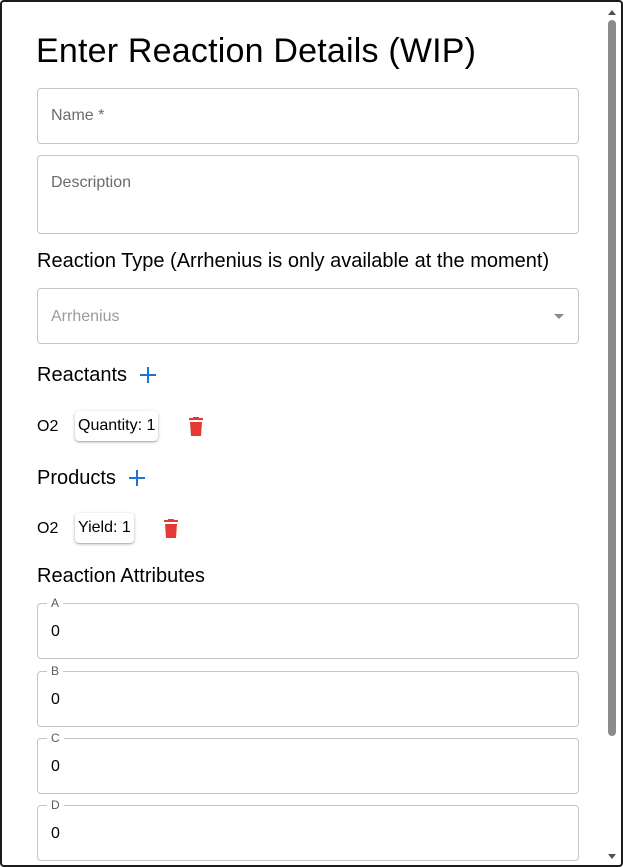 This screenshot has height=867, width=623. Describe the element at coordinates (308, 829) in the screenshot. I see `attribute-d-field: D 0` at that location.